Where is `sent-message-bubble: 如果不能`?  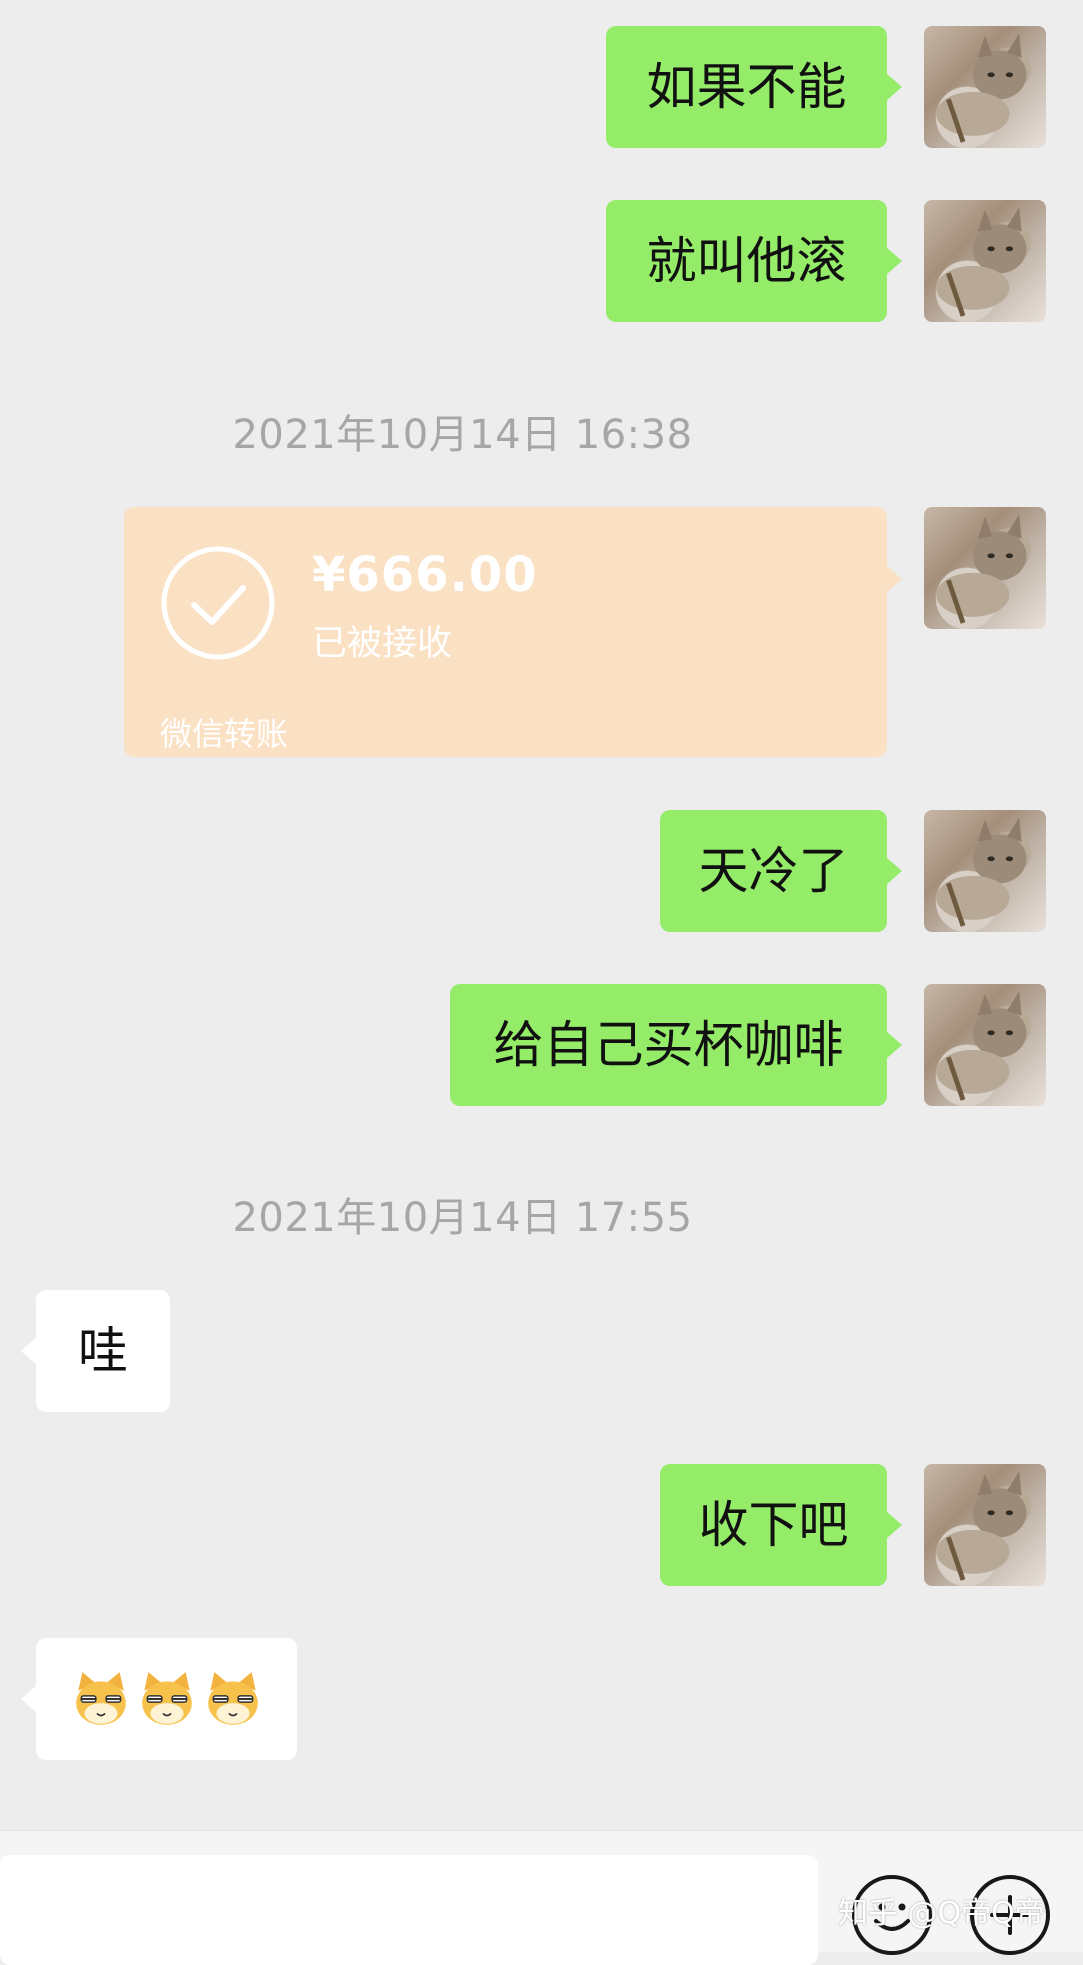
sent-message-bubble: 如果不能 is located at coordinates (746, 87).